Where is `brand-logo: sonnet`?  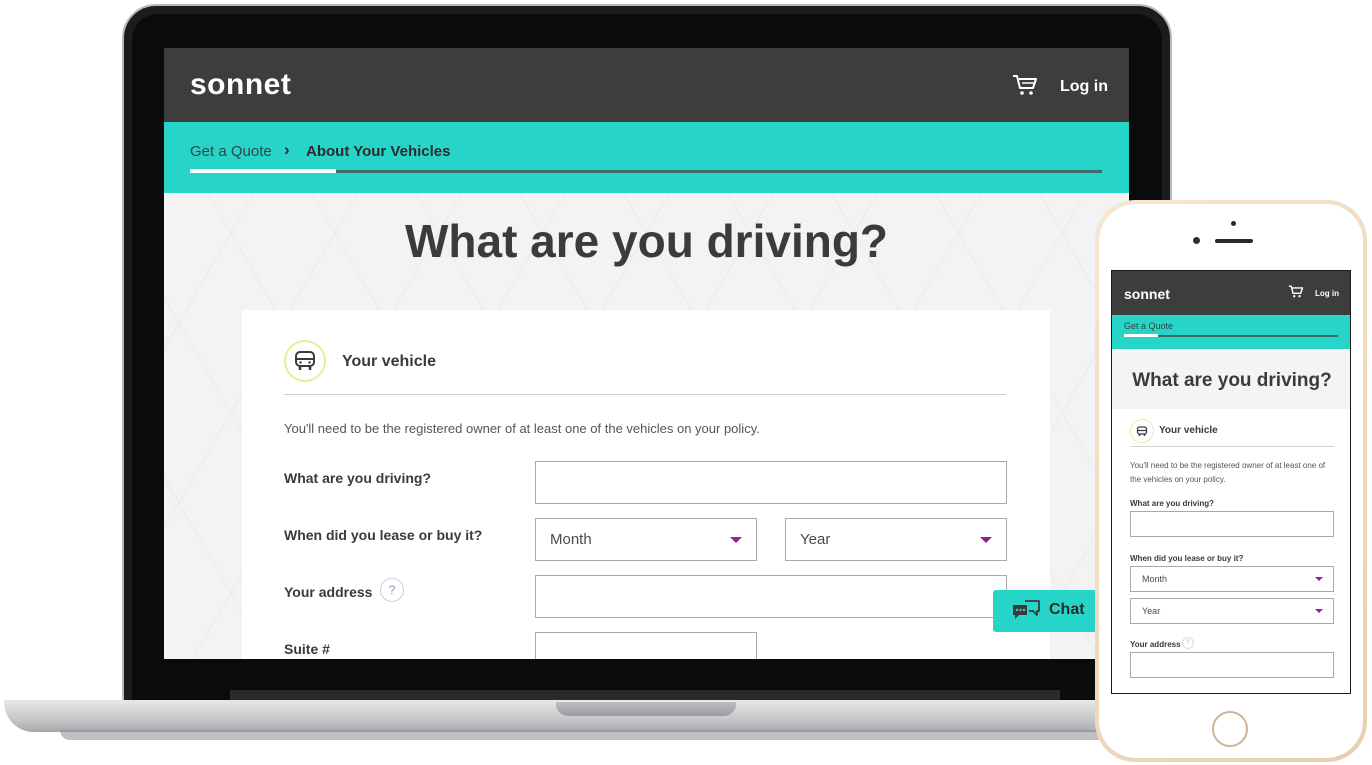
brand-logo: sonnet is located at coordinates (240, 85).